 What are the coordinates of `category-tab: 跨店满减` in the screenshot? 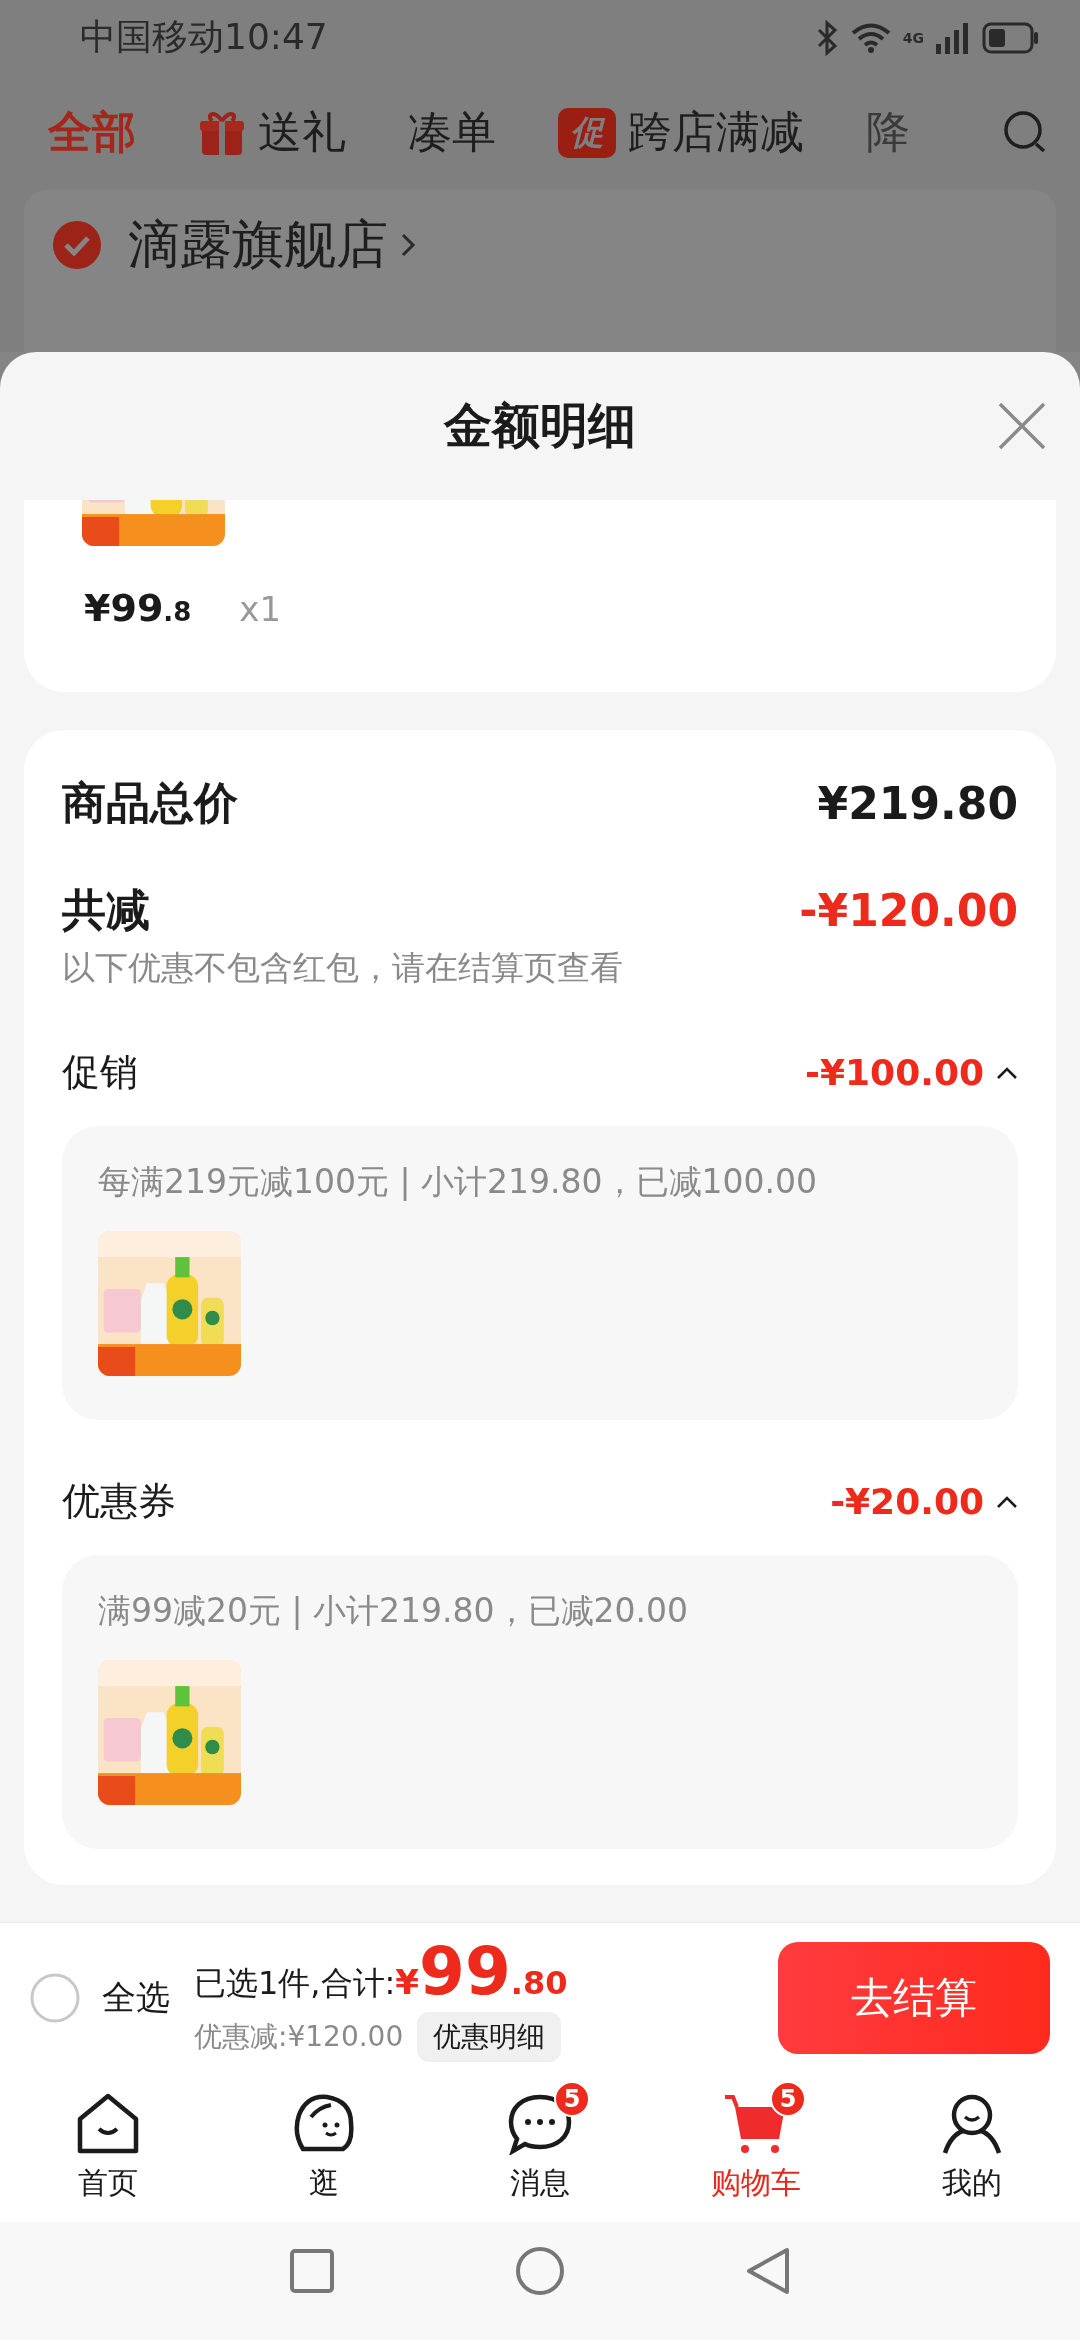 It's located at (716, 132).